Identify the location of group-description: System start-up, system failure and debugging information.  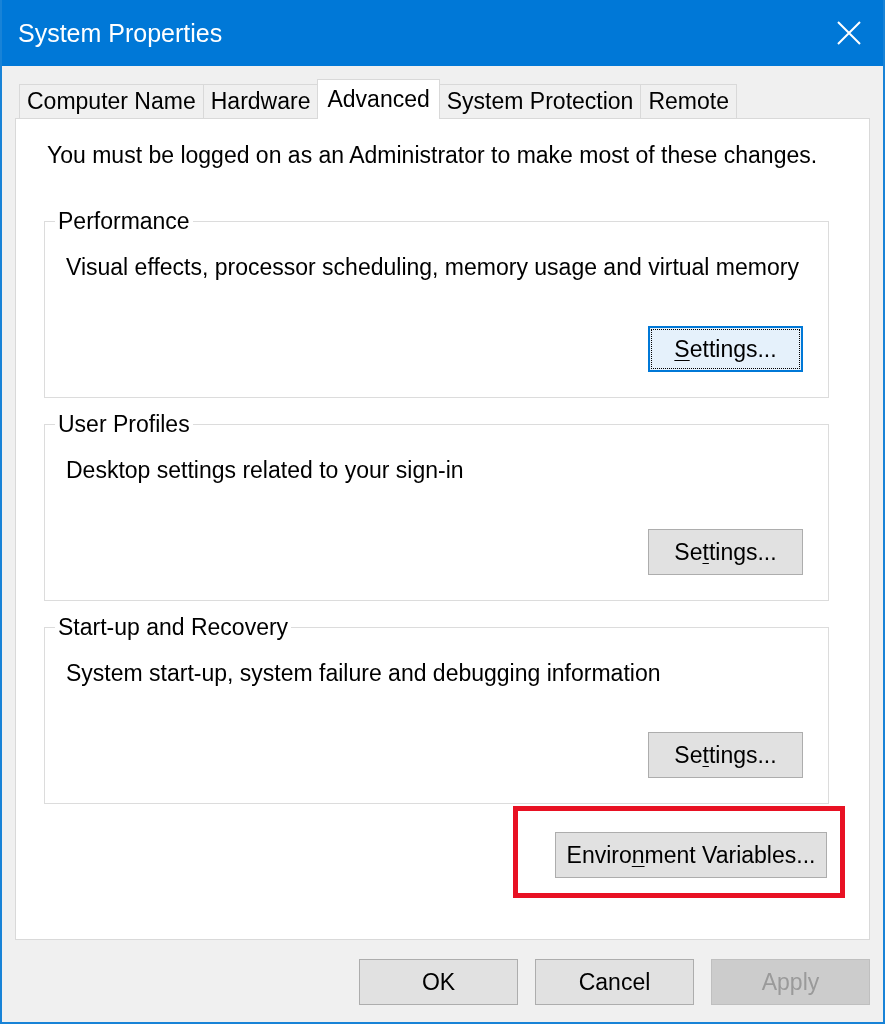
(364, 673).